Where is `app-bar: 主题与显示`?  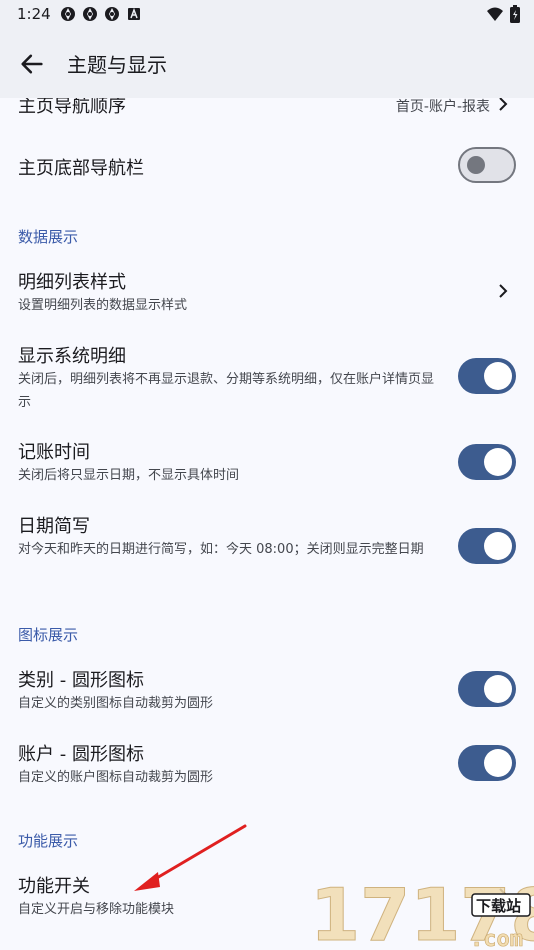
app-bar: 主题与显示 is located at coordinates (267, 63).